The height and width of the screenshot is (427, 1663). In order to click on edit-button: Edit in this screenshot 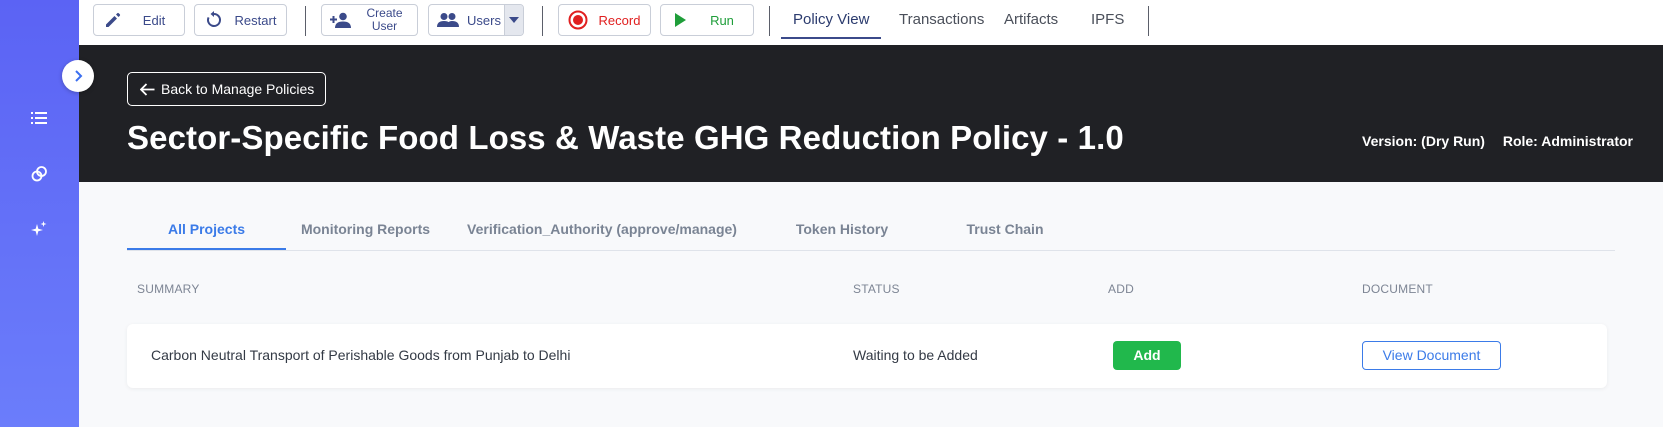, I will do `click(139, 20)`.